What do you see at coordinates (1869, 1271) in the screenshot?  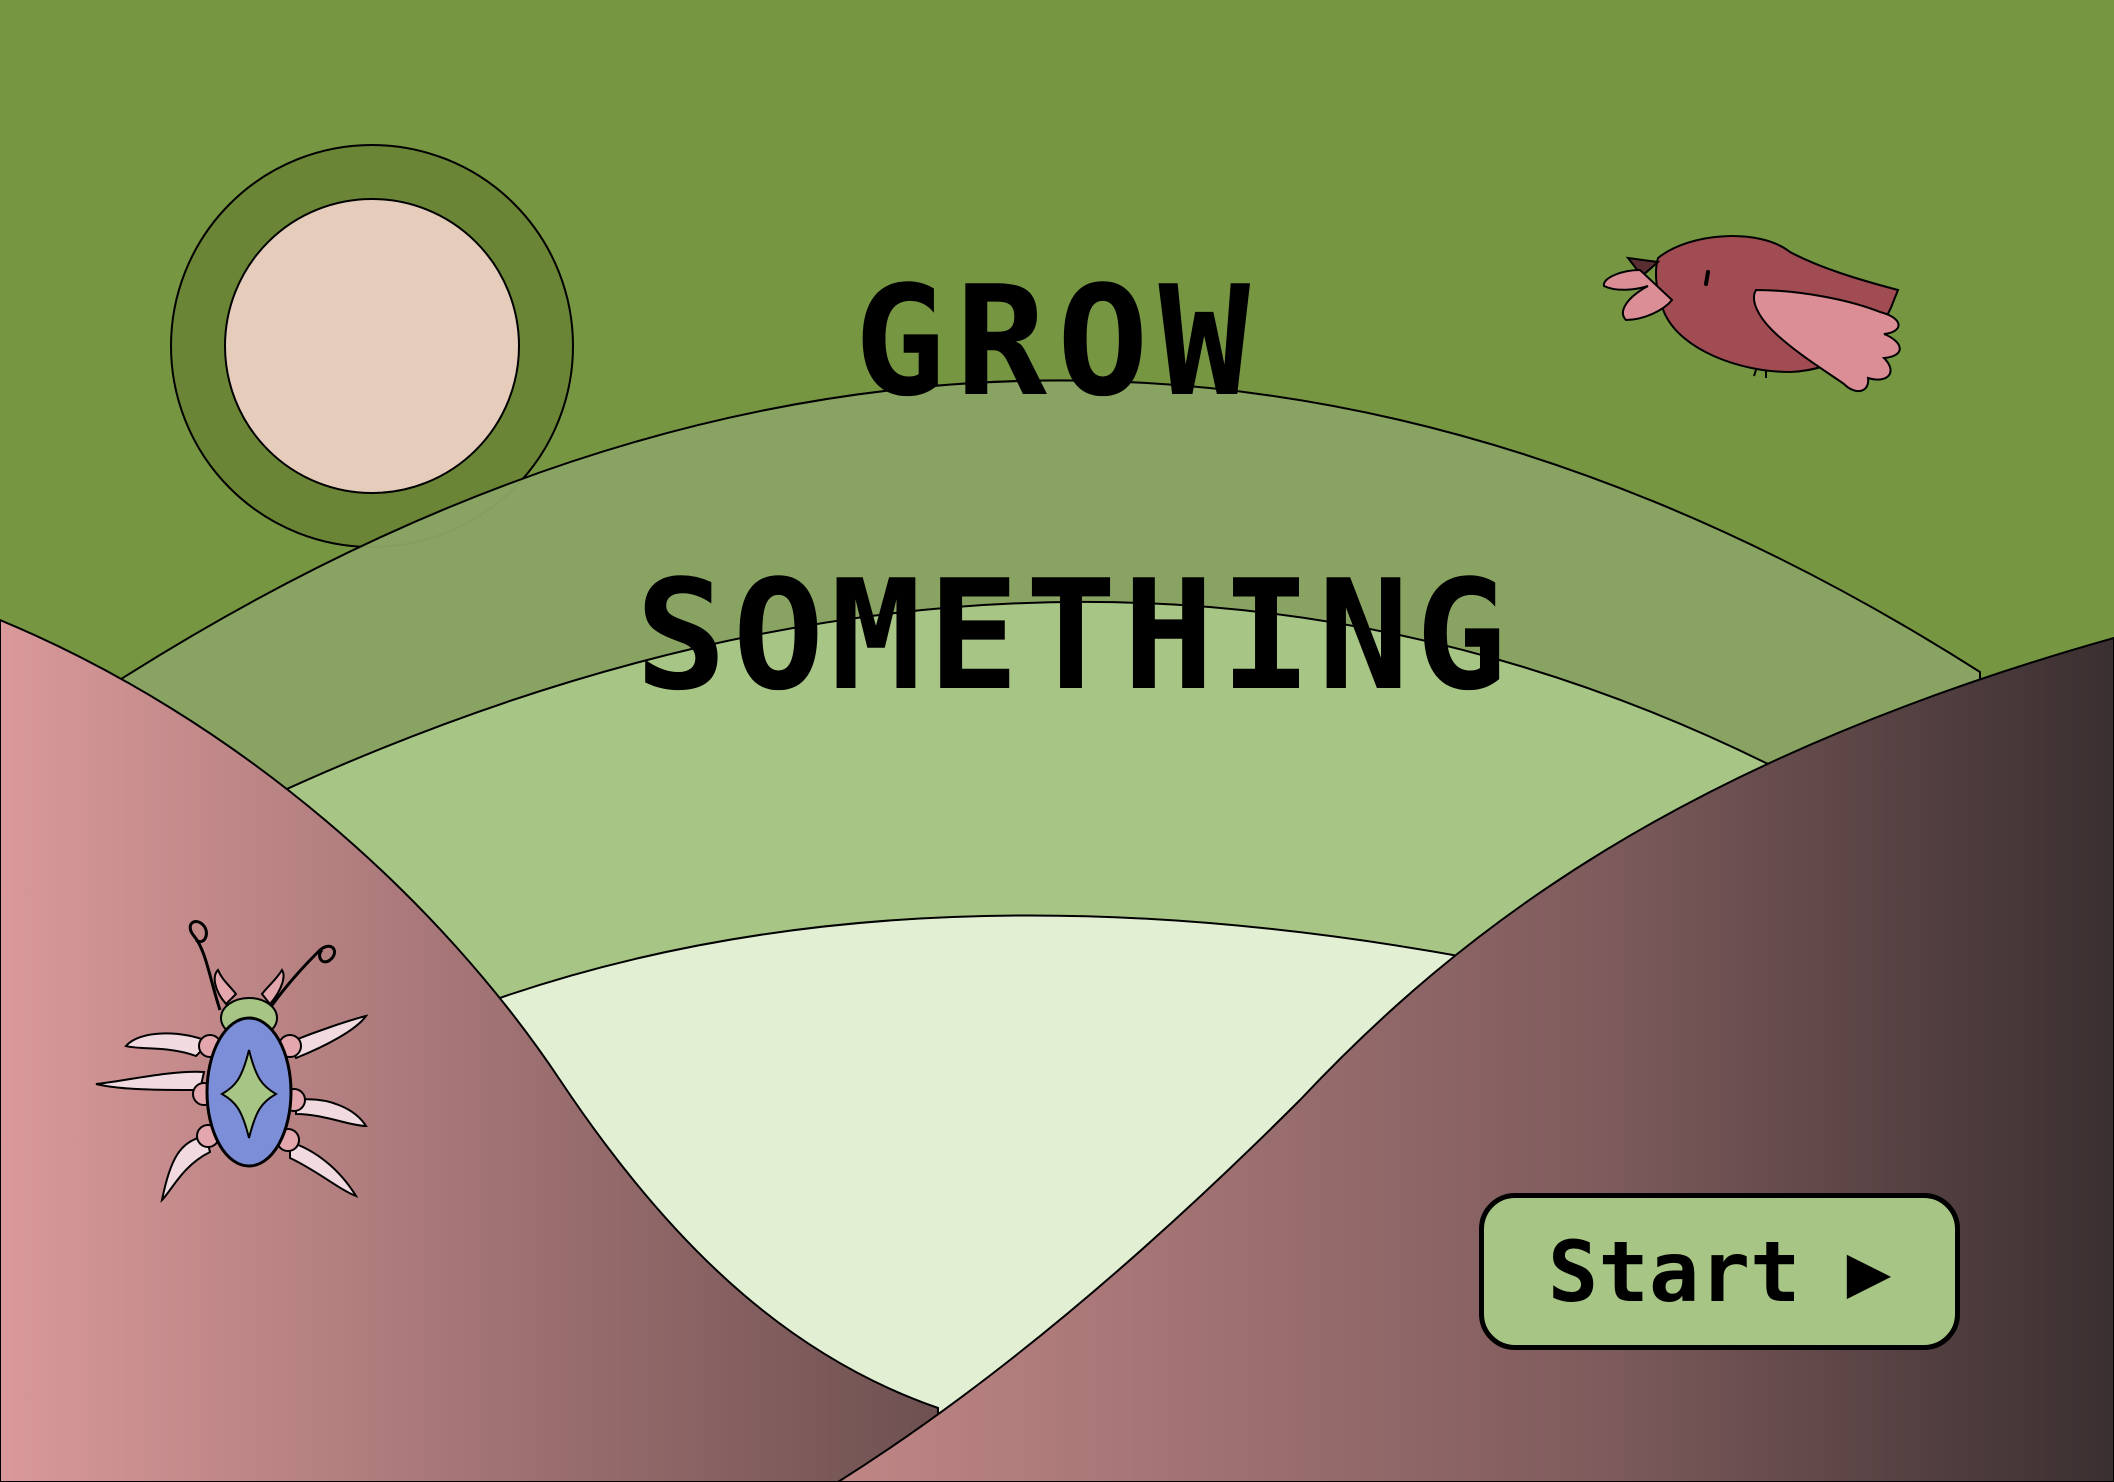 I see `play-arrow-icon: ▶` at bounding box center [1869, 1271].